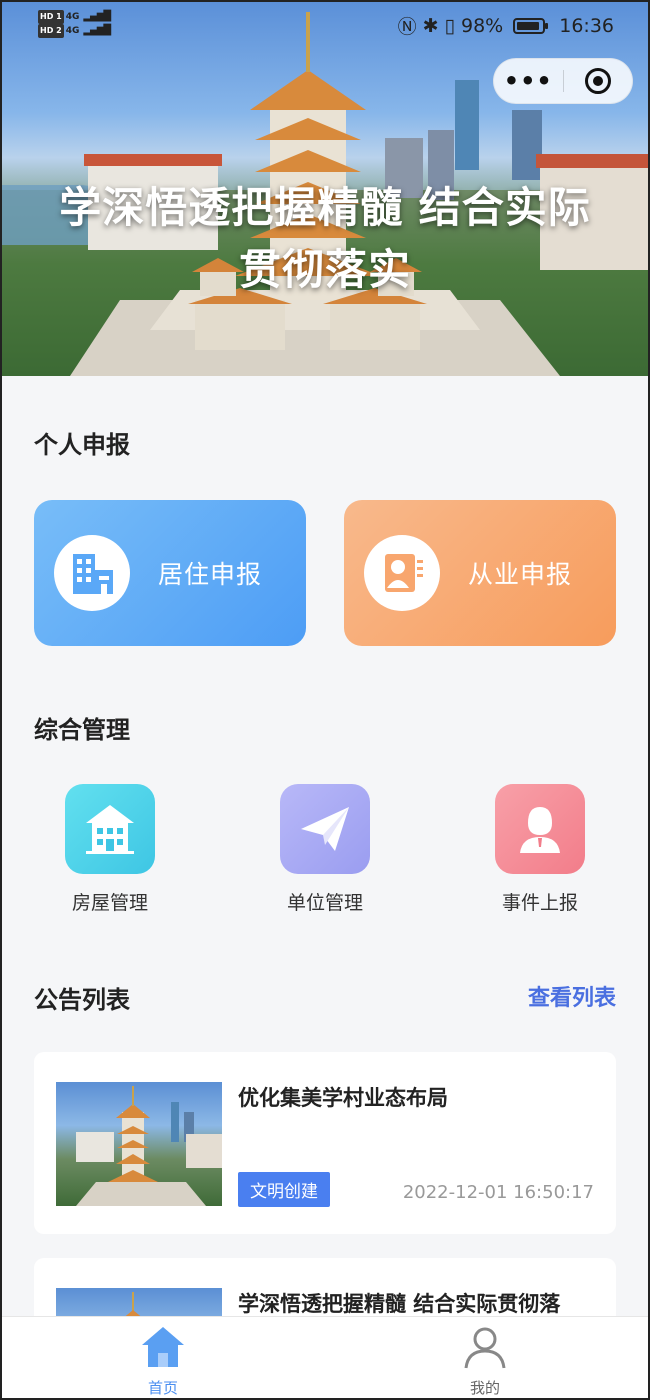 The image size is (650, 1400). Describe the element at coordinates (324, 903) in the screenshot. I see `unit-management-label: 单位管理` at that location.